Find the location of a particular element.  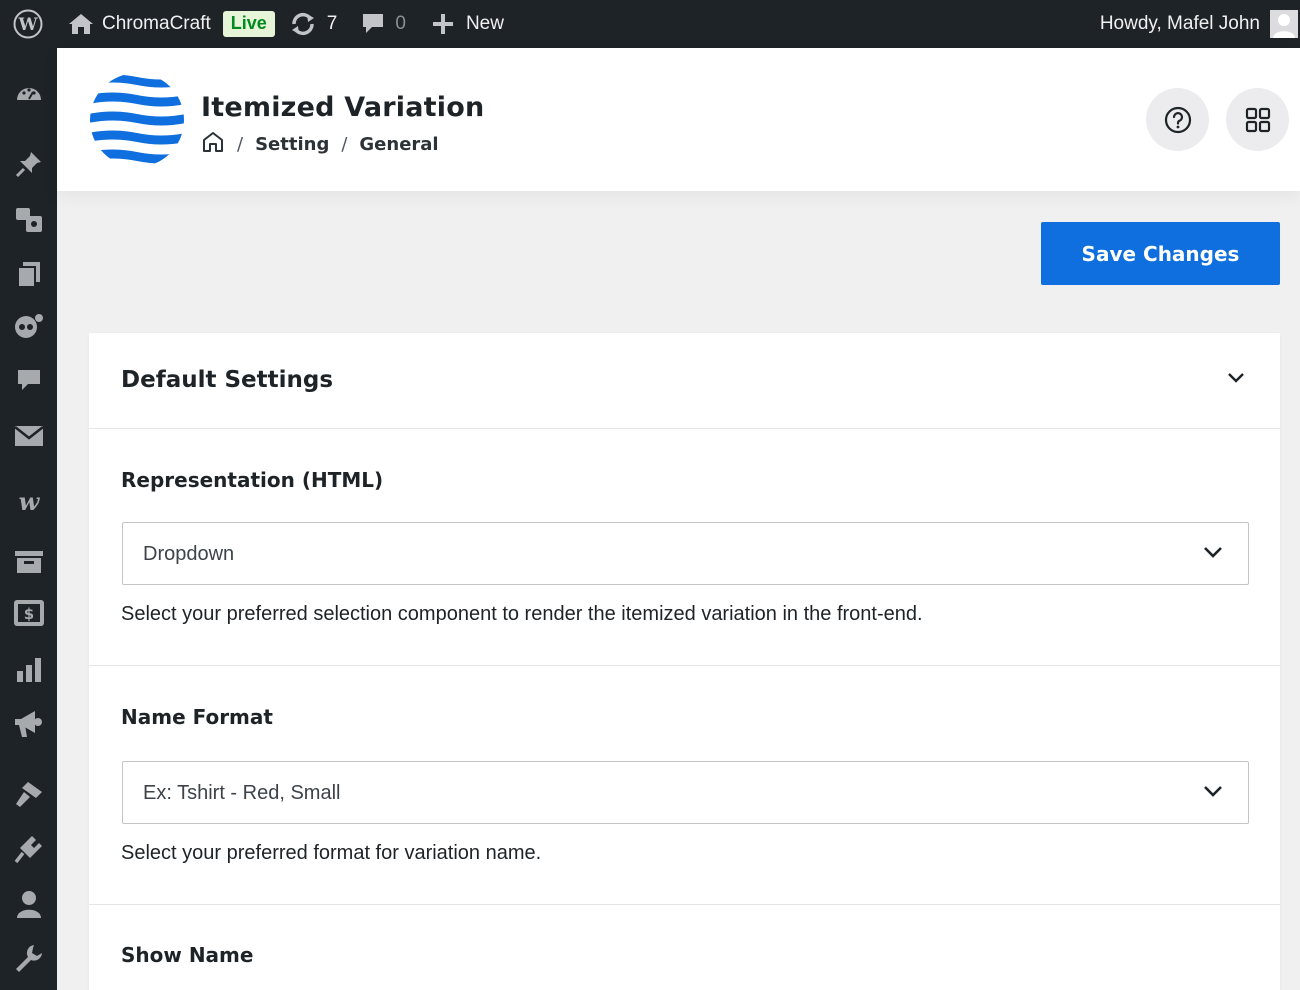

dashboard-icon is located at coordinates (28, 94).